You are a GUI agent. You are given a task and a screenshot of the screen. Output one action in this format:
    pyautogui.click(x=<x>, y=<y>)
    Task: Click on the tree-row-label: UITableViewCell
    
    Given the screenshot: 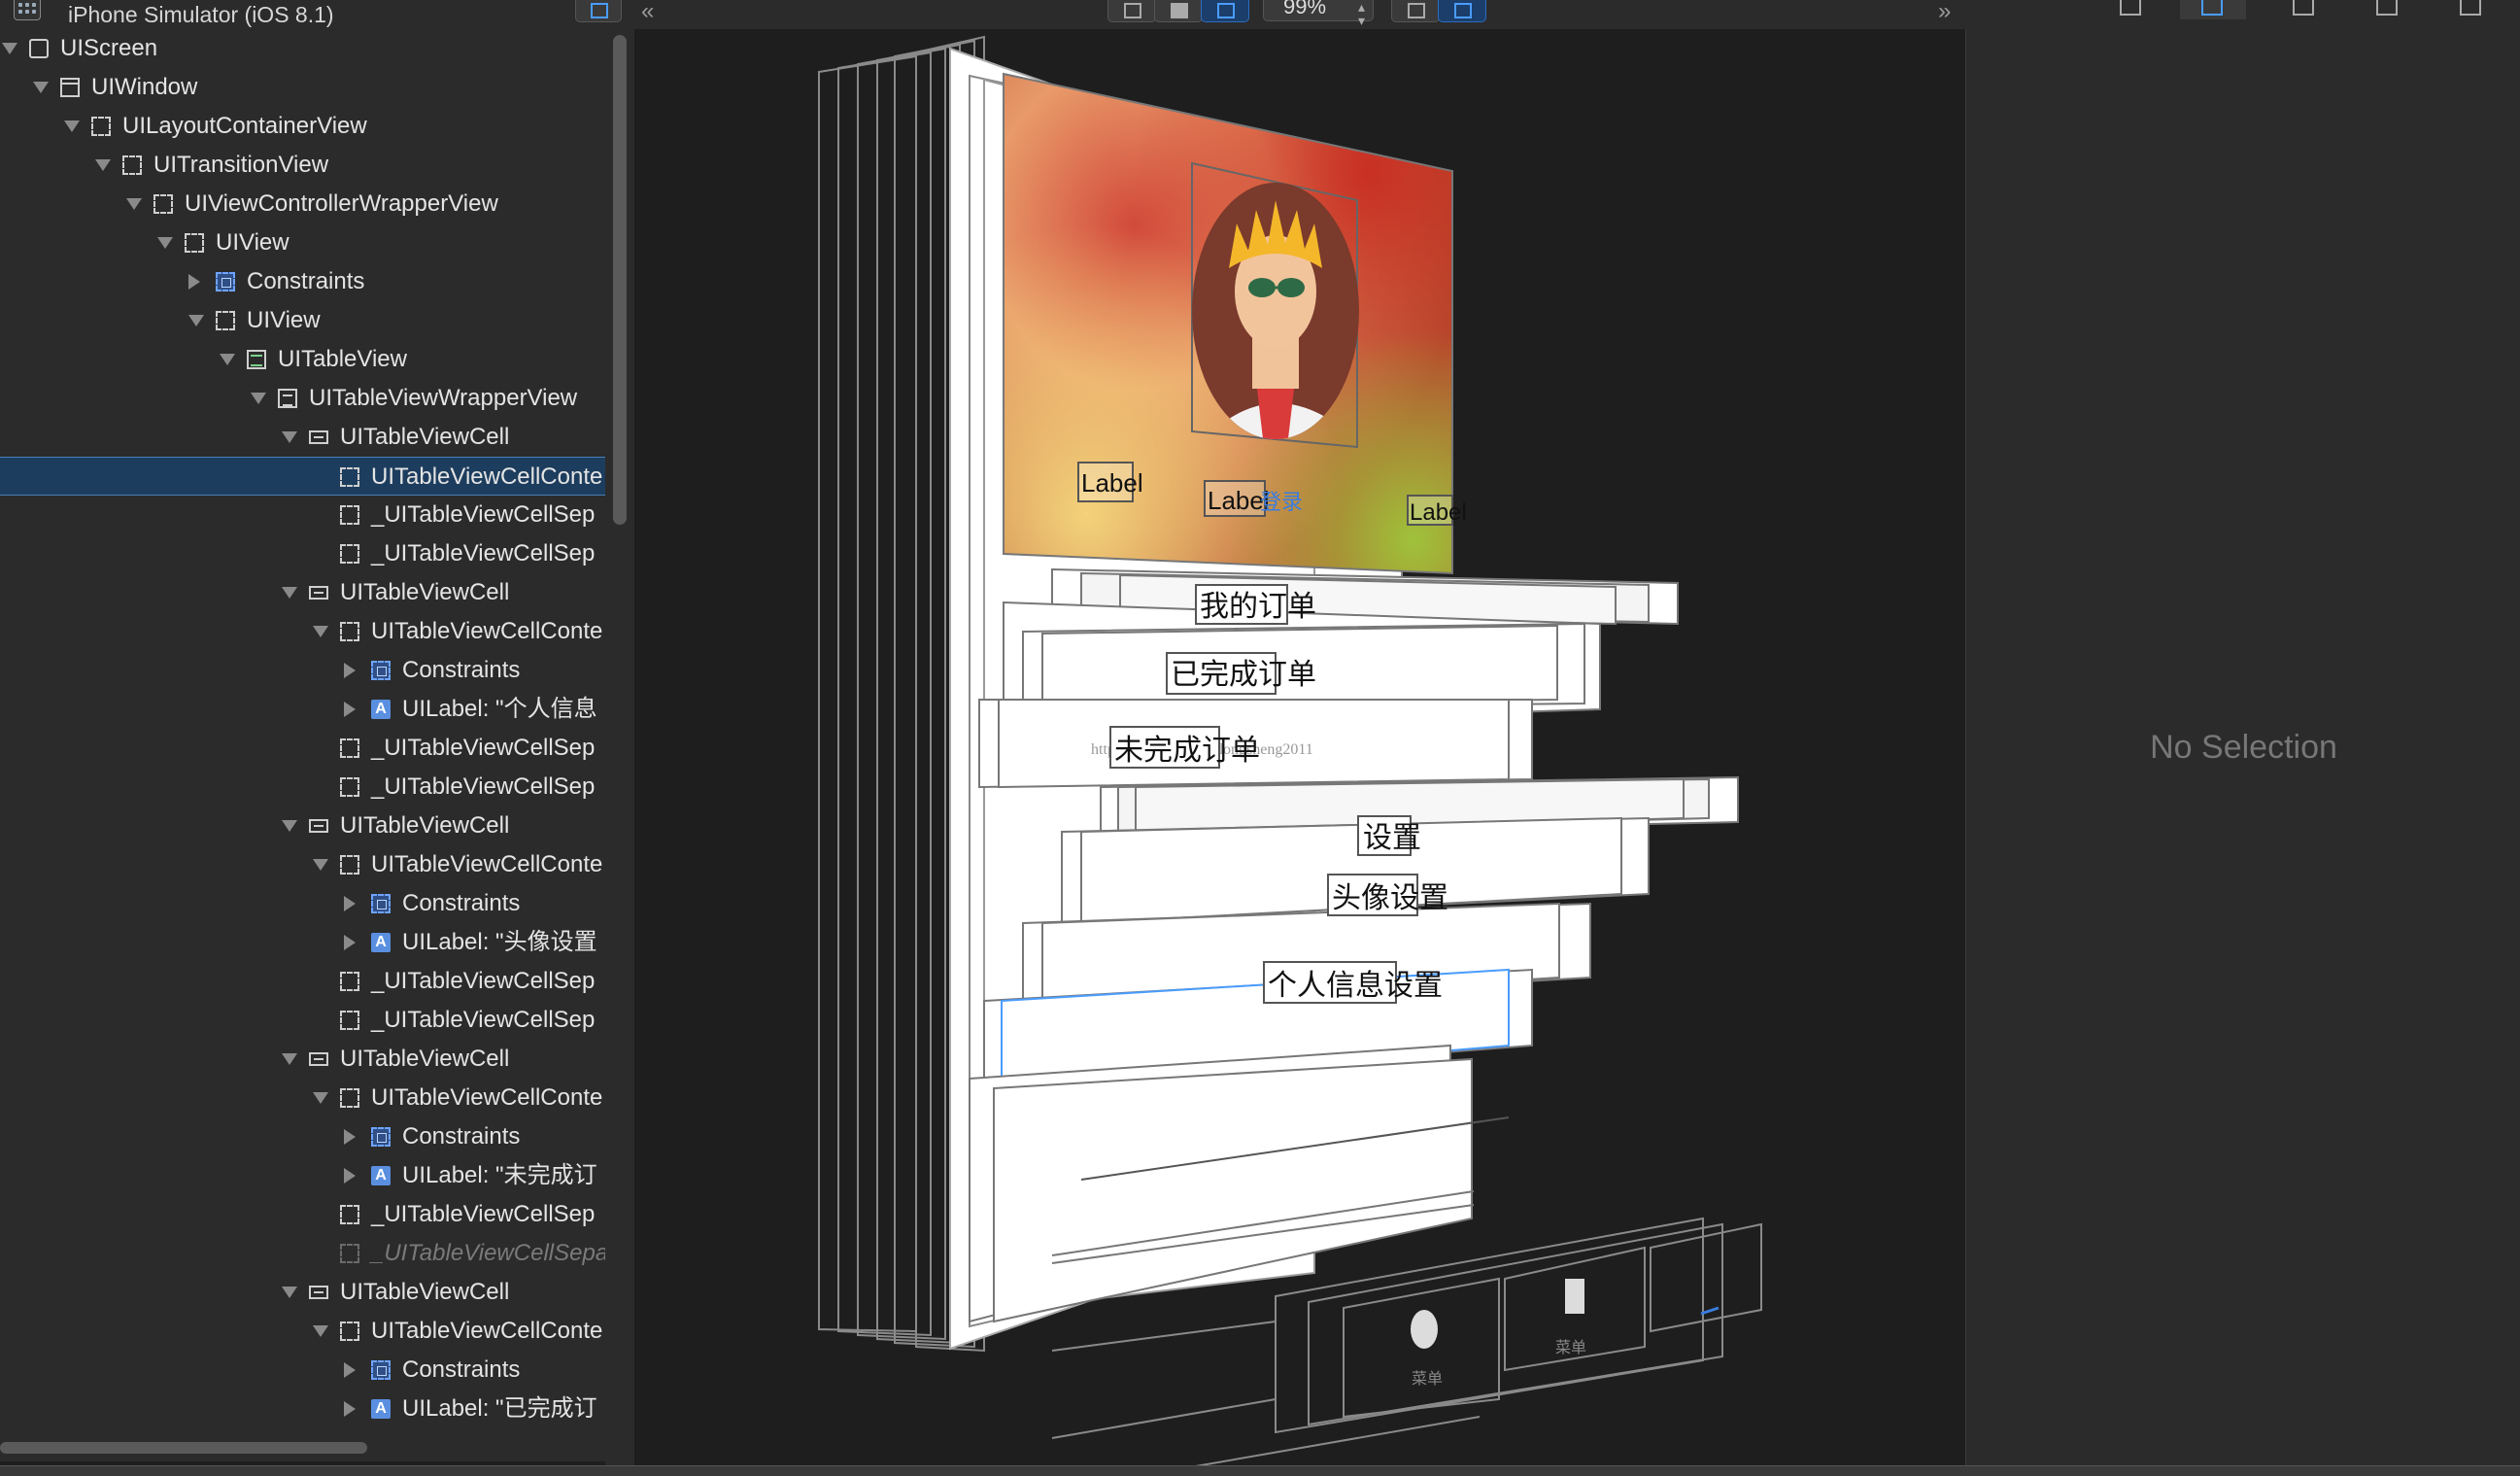 What is the action you would take?
    pyautogui.click(x=425, y=825)
    